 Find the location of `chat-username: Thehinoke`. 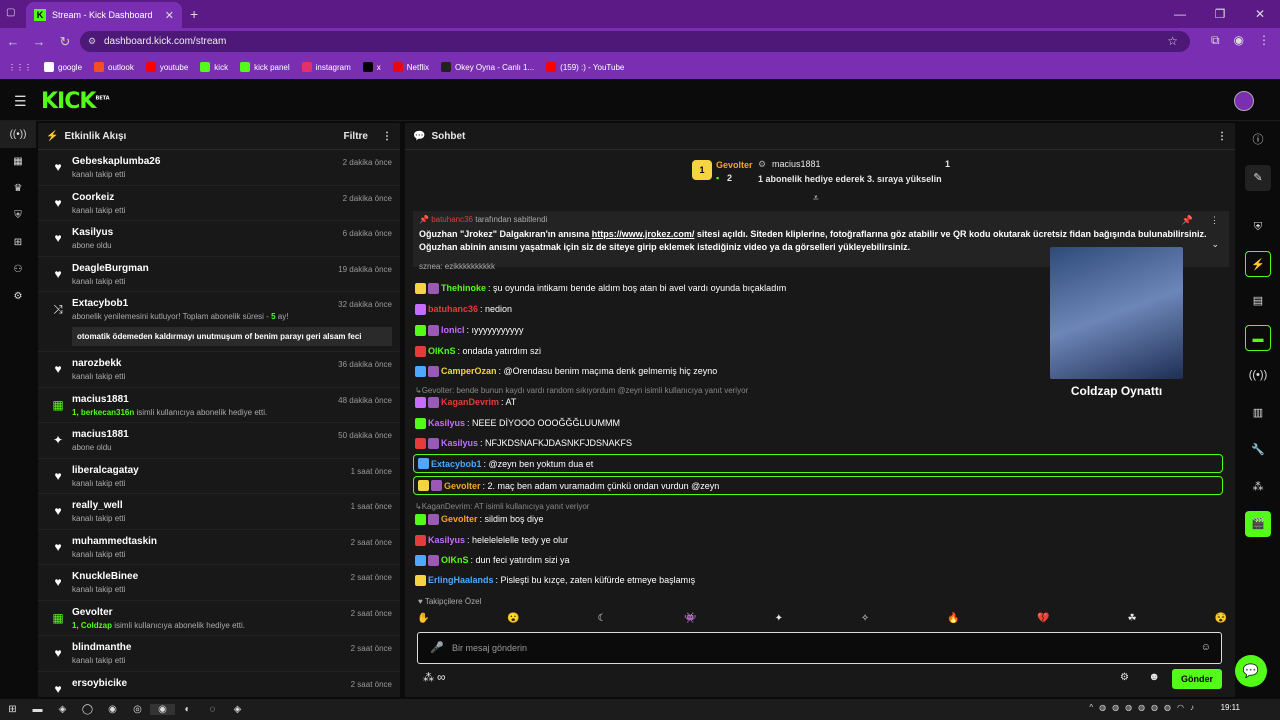

chat-username: Thehinoke is located at coordinates (463, 288).